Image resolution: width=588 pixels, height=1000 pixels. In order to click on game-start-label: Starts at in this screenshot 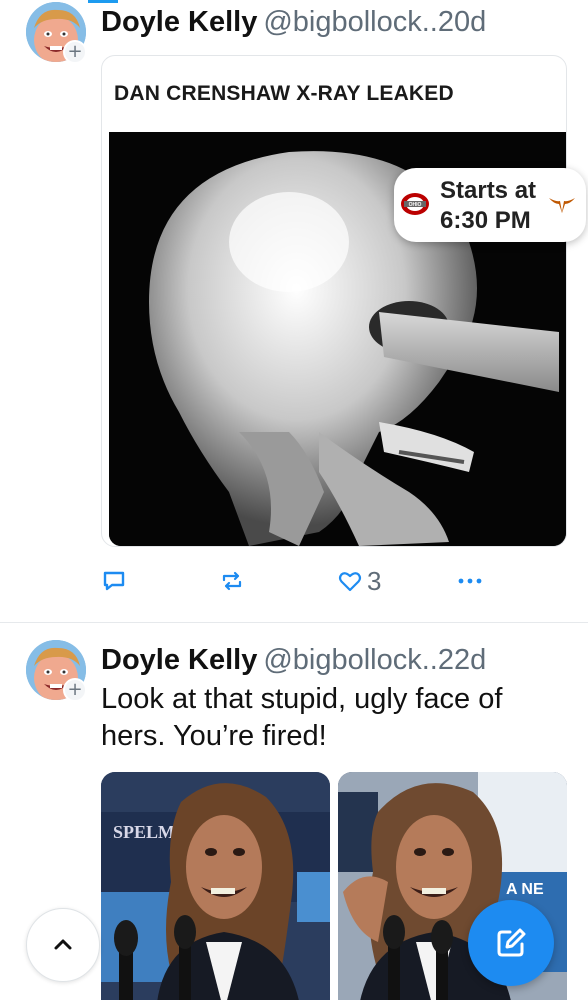, I will do `click(488, 190)`.